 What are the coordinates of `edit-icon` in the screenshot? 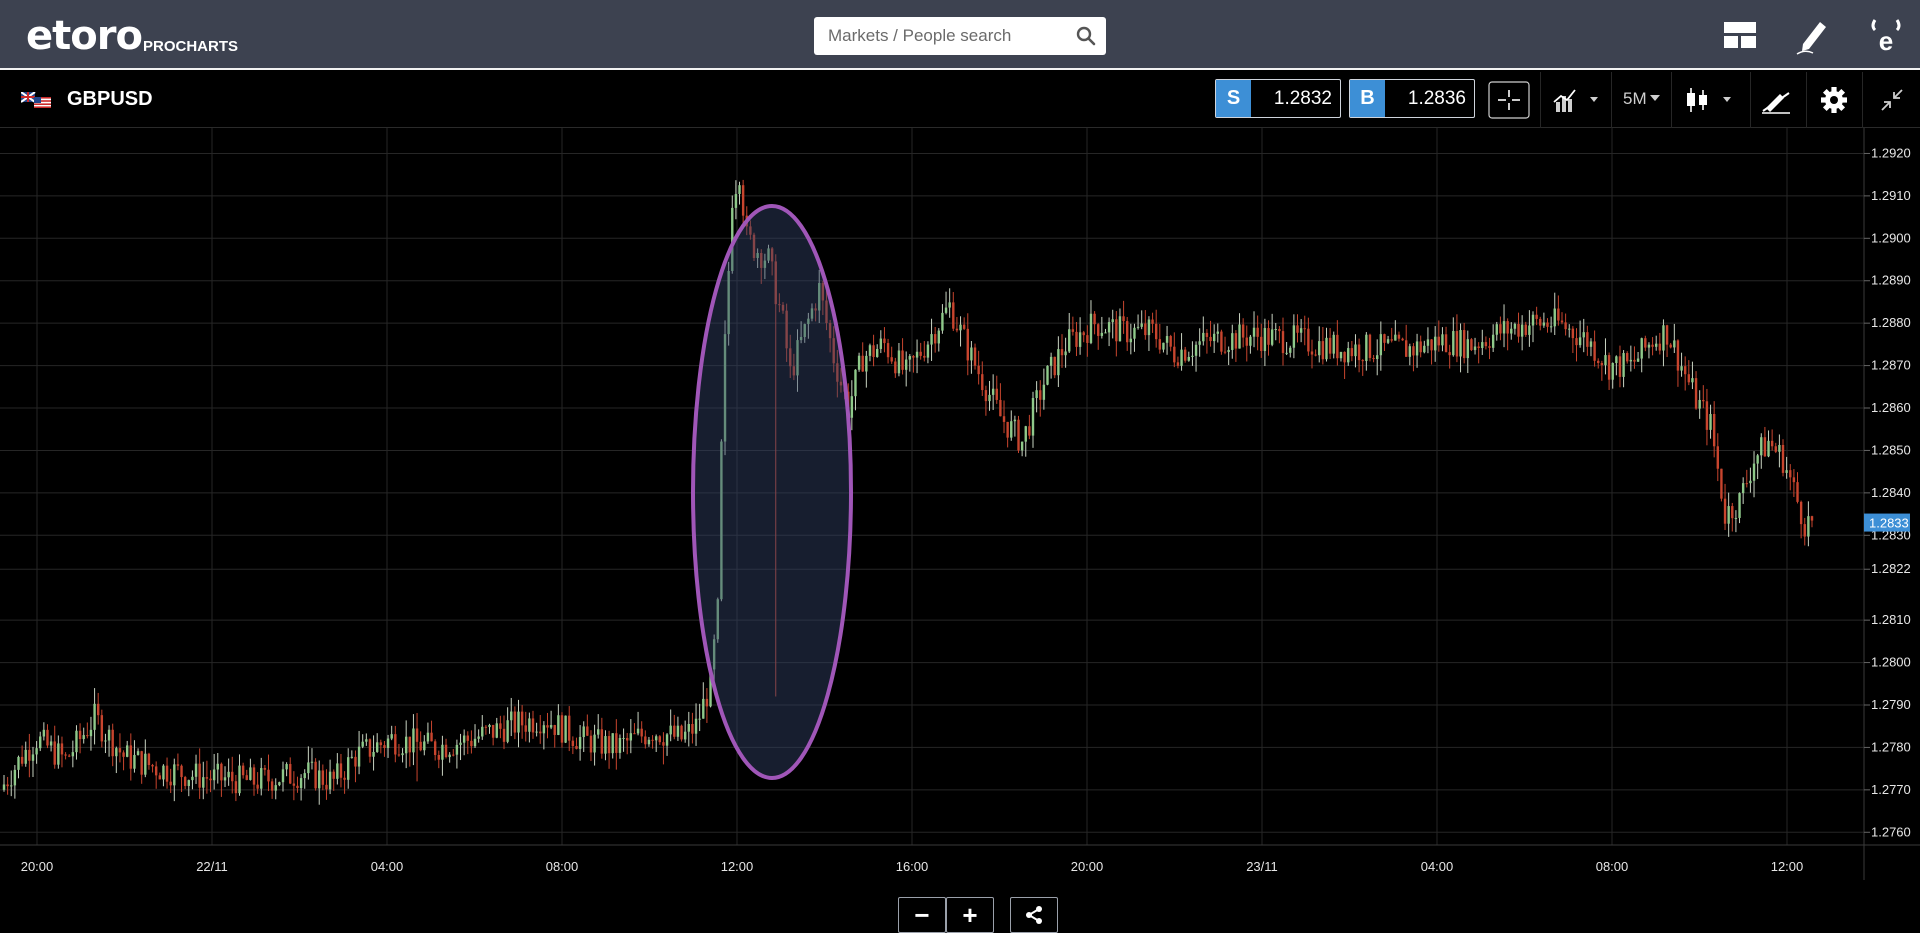 It's located at (1813, 36).